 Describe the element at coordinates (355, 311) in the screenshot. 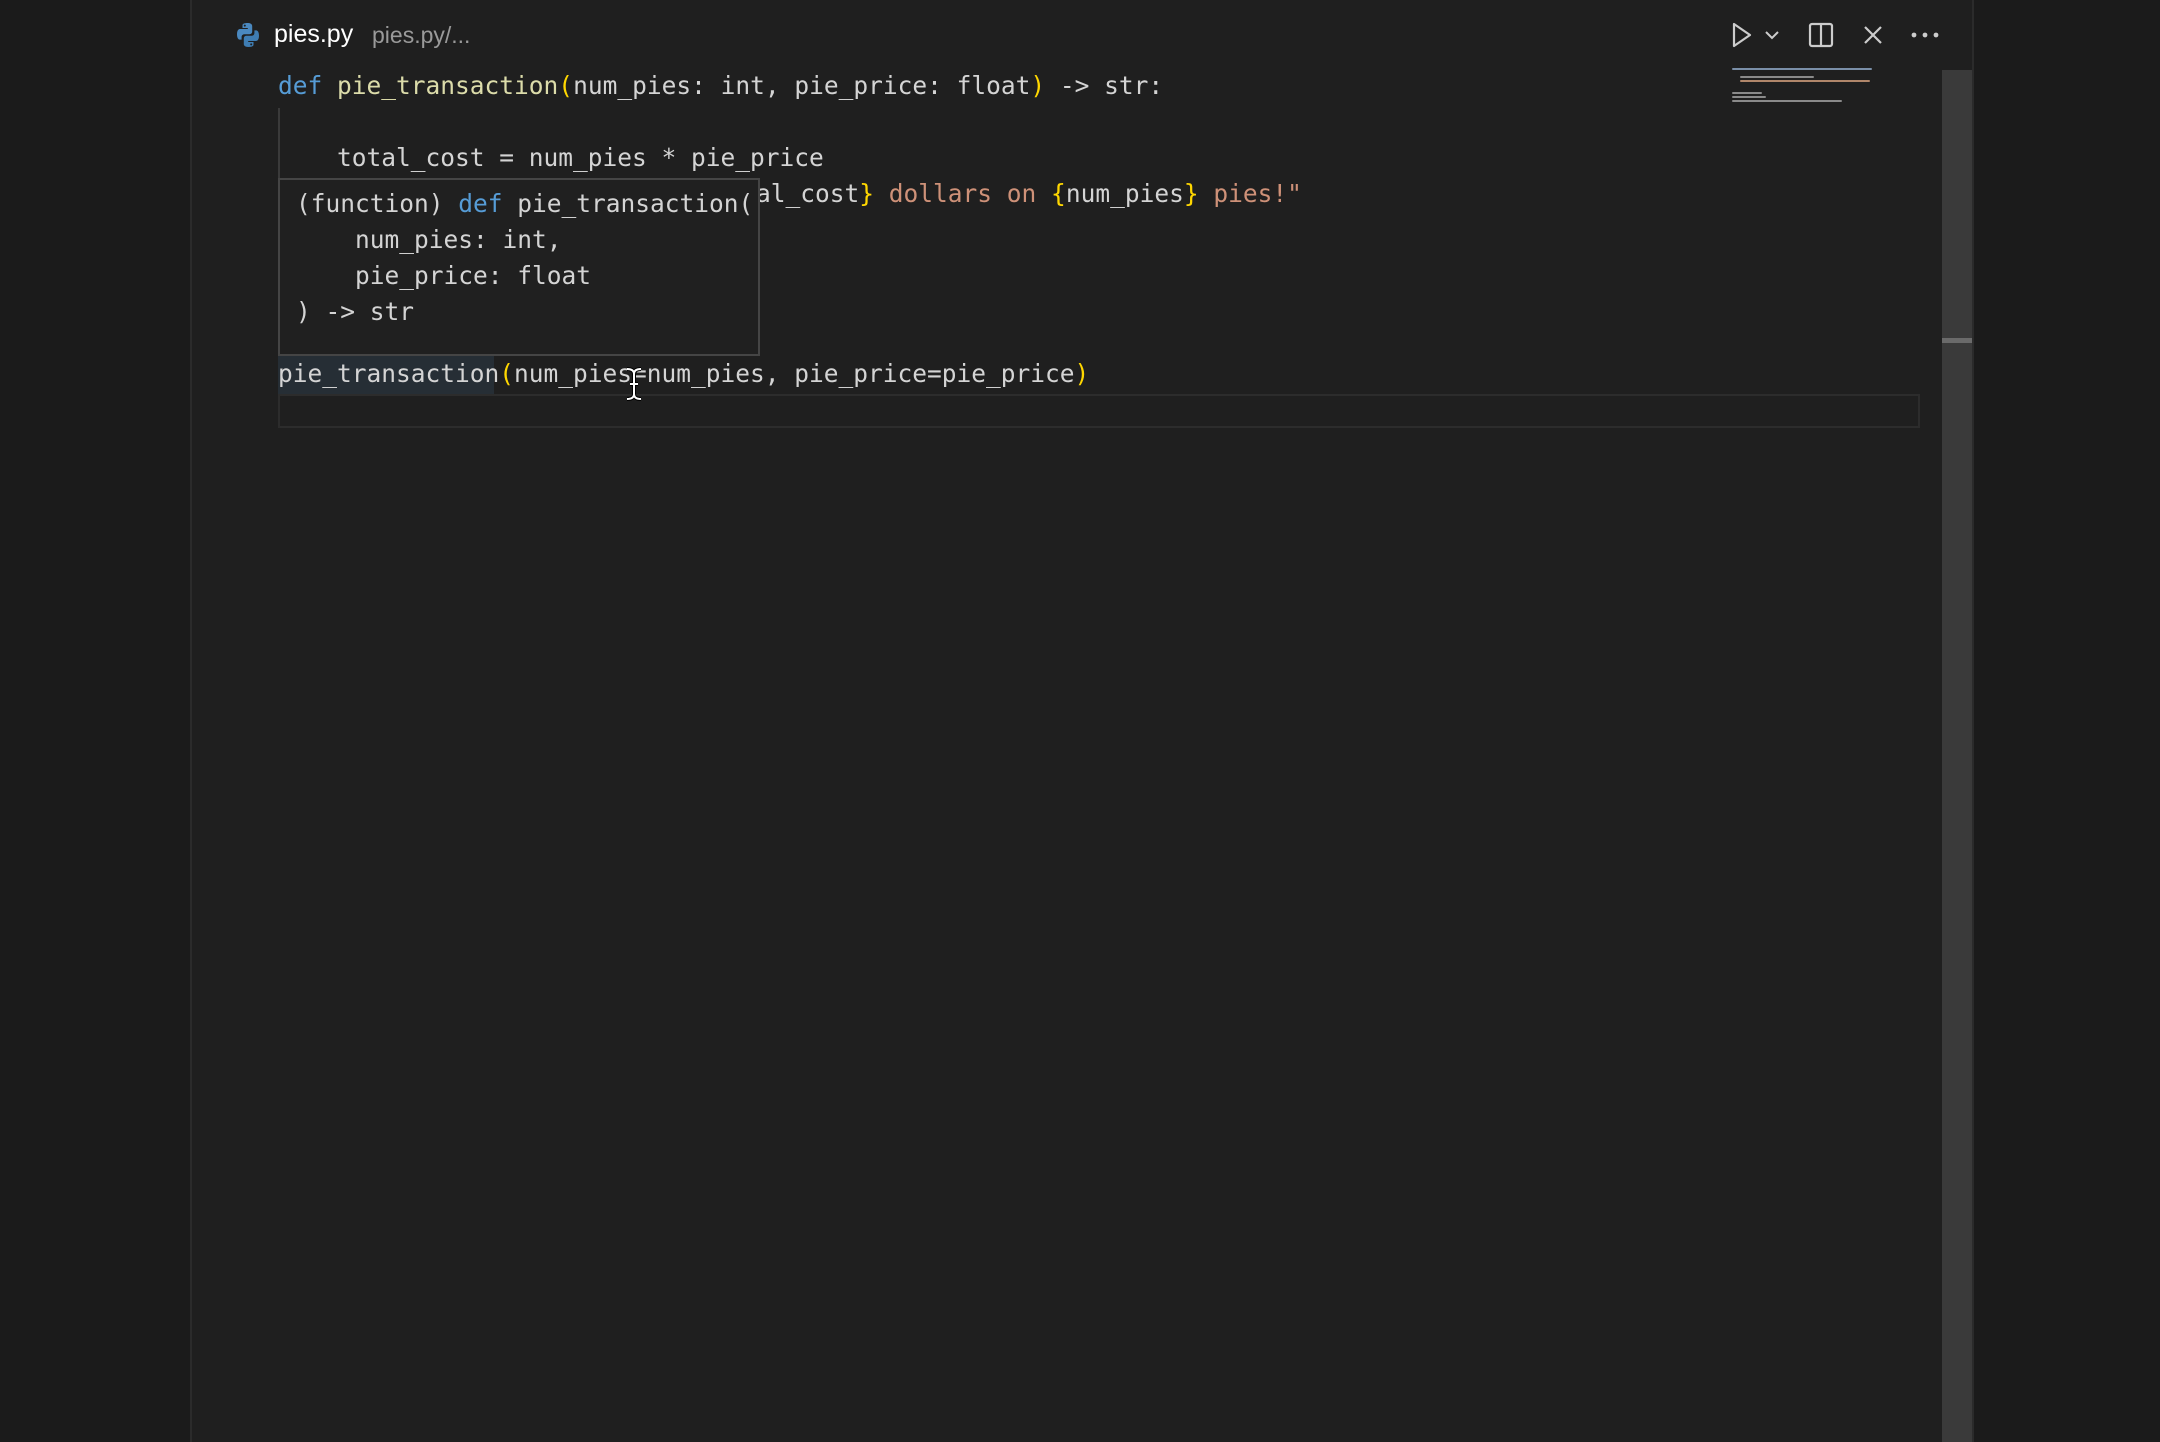

I see `hover-return-line: ) -> str` at that location.